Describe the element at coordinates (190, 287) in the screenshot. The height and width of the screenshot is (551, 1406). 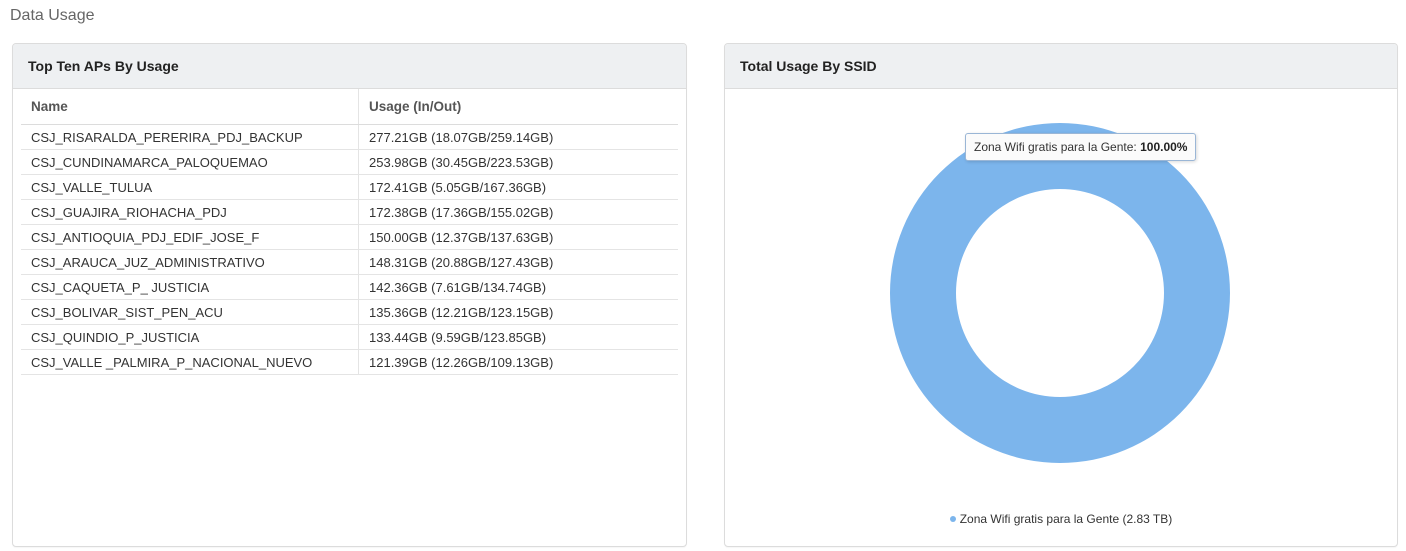
I see `ap-name-cell: CSJ_CAQUETA_P_ JUSTICIA` at that location.